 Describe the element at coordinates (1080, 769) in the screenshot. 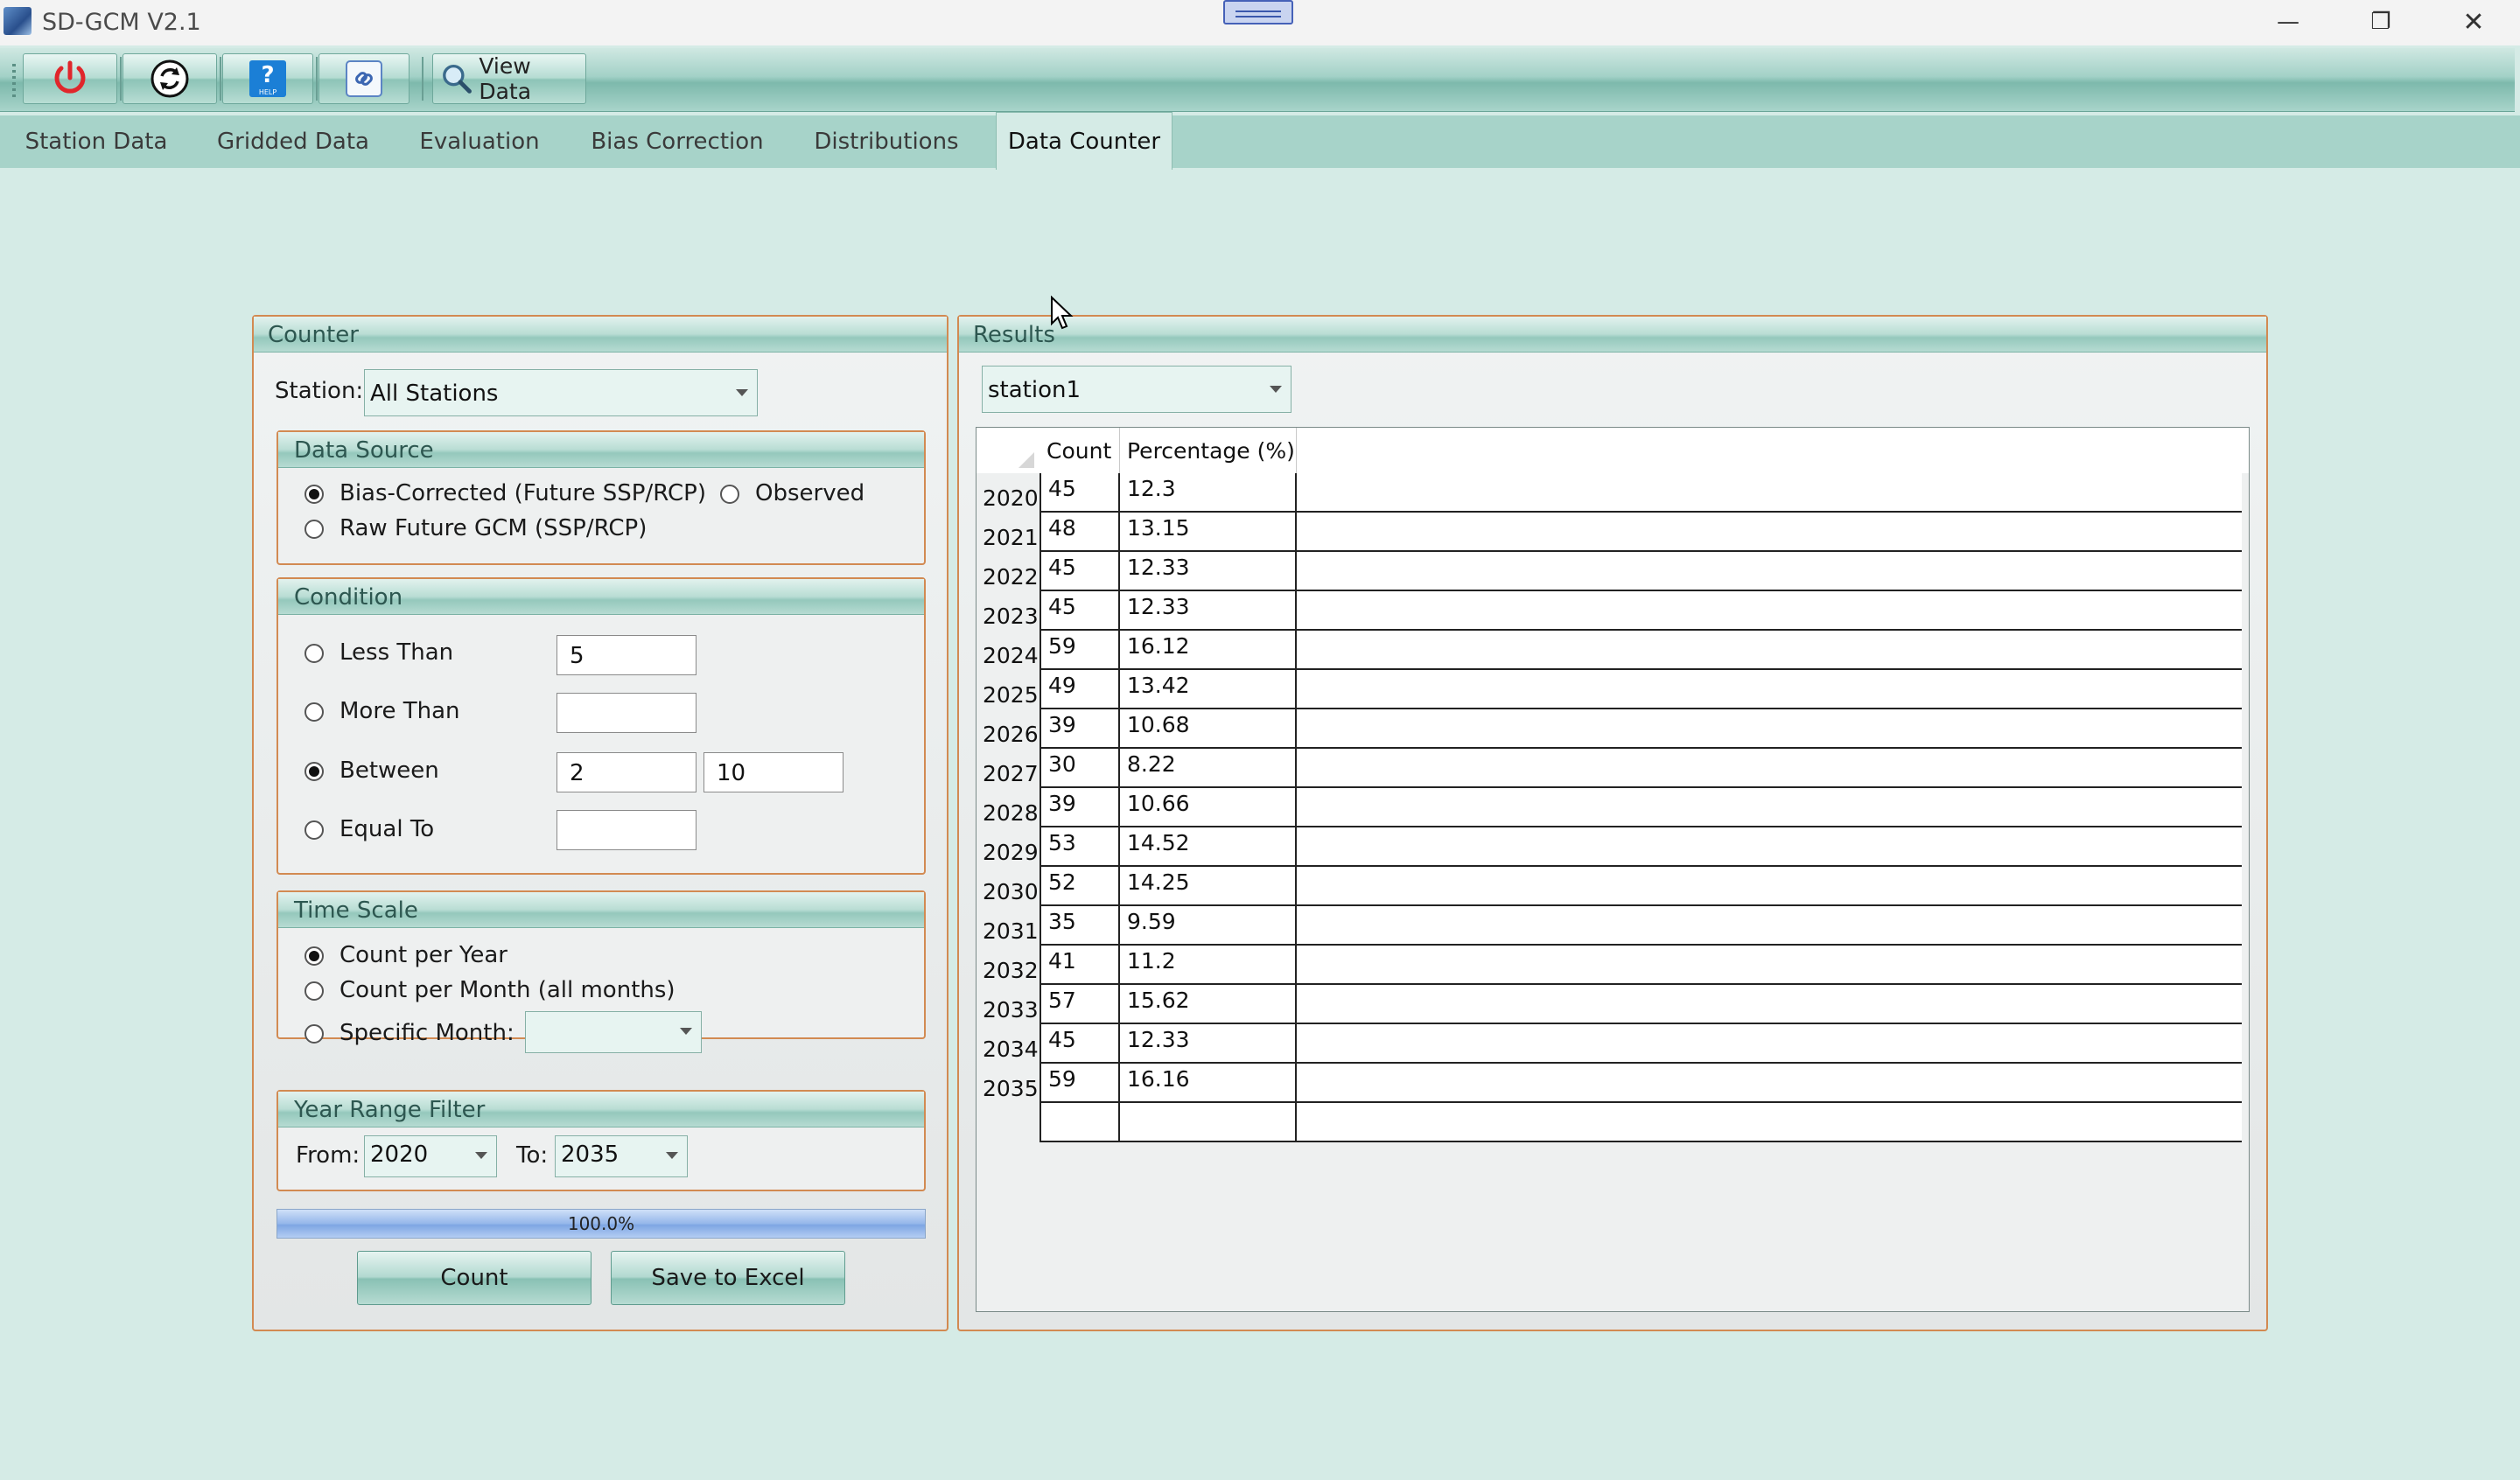

I see `count-cell: 30` at that location.